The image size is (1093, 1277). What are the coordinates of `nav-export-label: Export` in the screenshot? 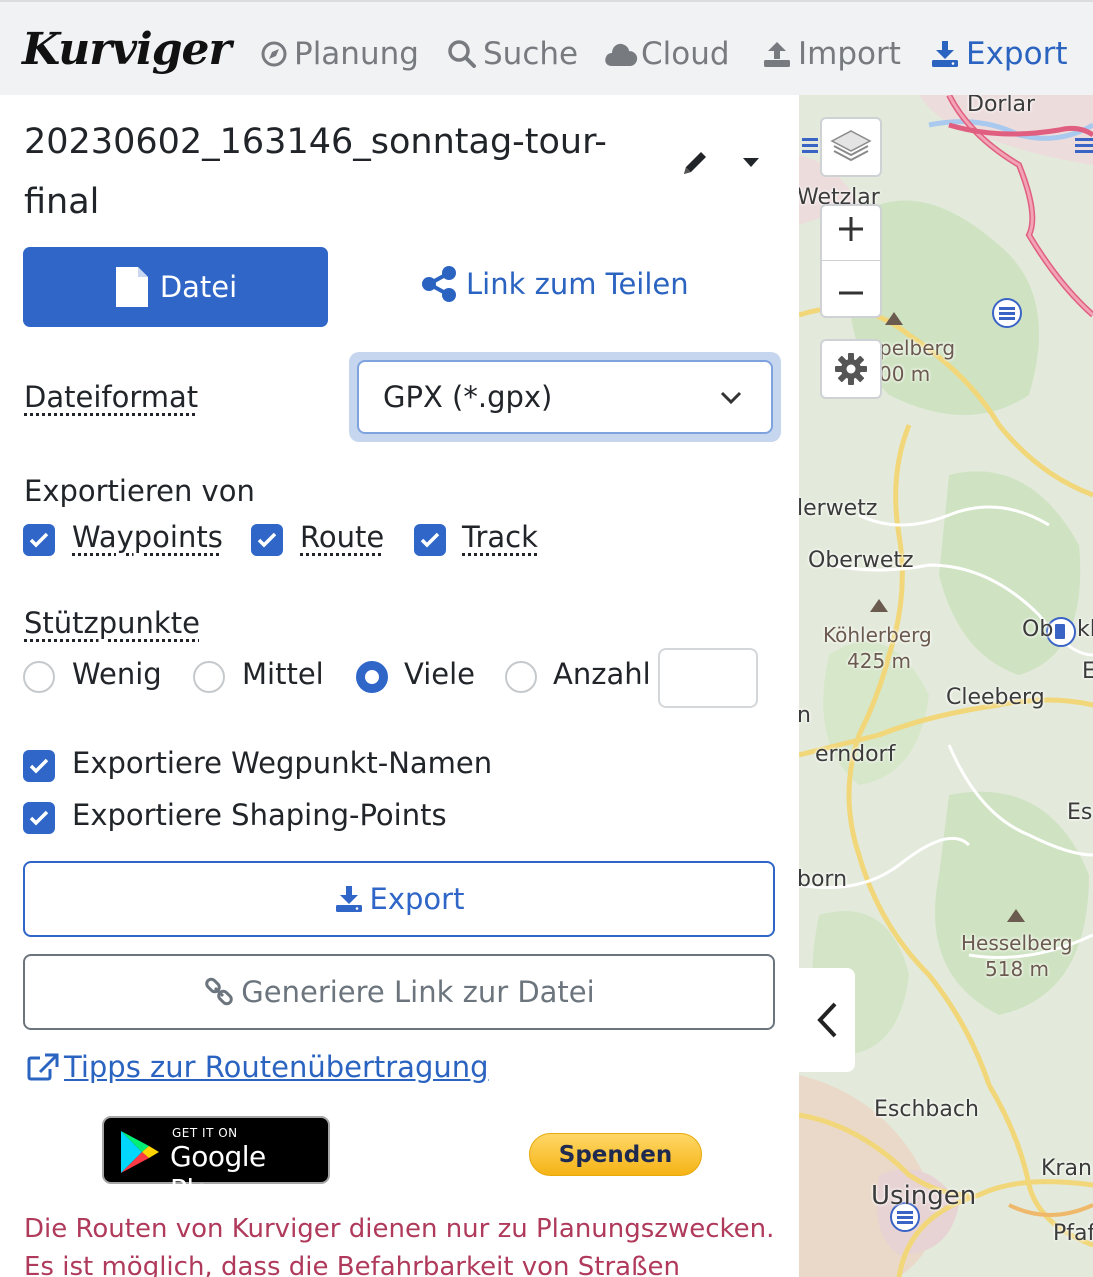 It's located at (1017, 54).